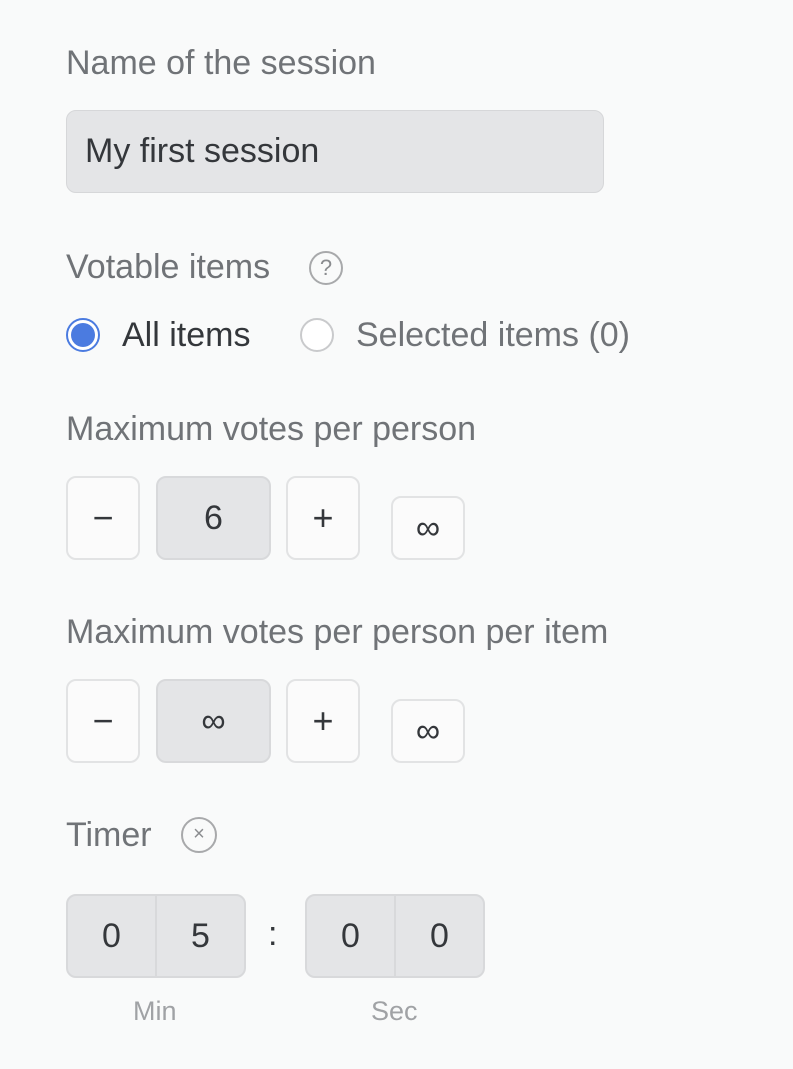 This screenshot has width=793, height=1069. Describe the element at coordinates (428, 528) in the screenshot. I see `max-votes-infinity-button: ∞` at that location.